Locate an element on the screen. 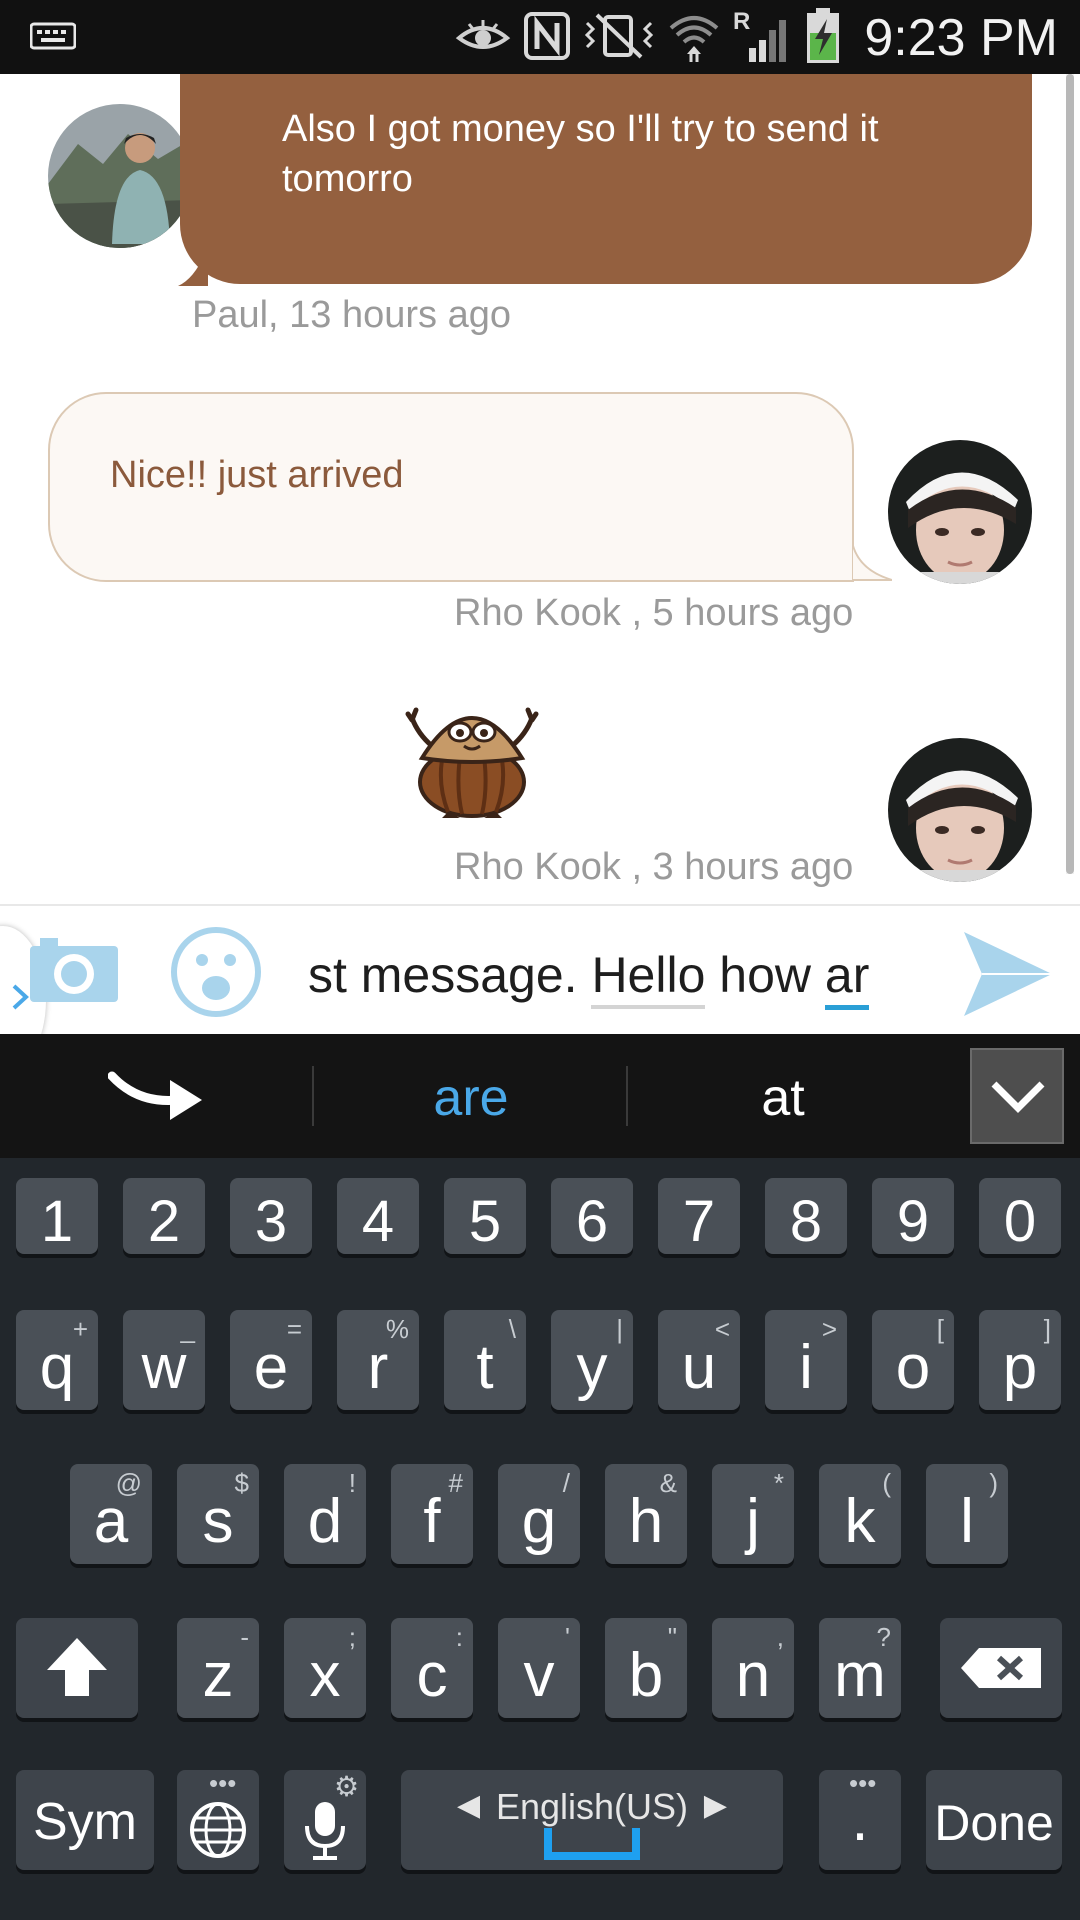  scrollbar is located at coordinates (1070, 474).